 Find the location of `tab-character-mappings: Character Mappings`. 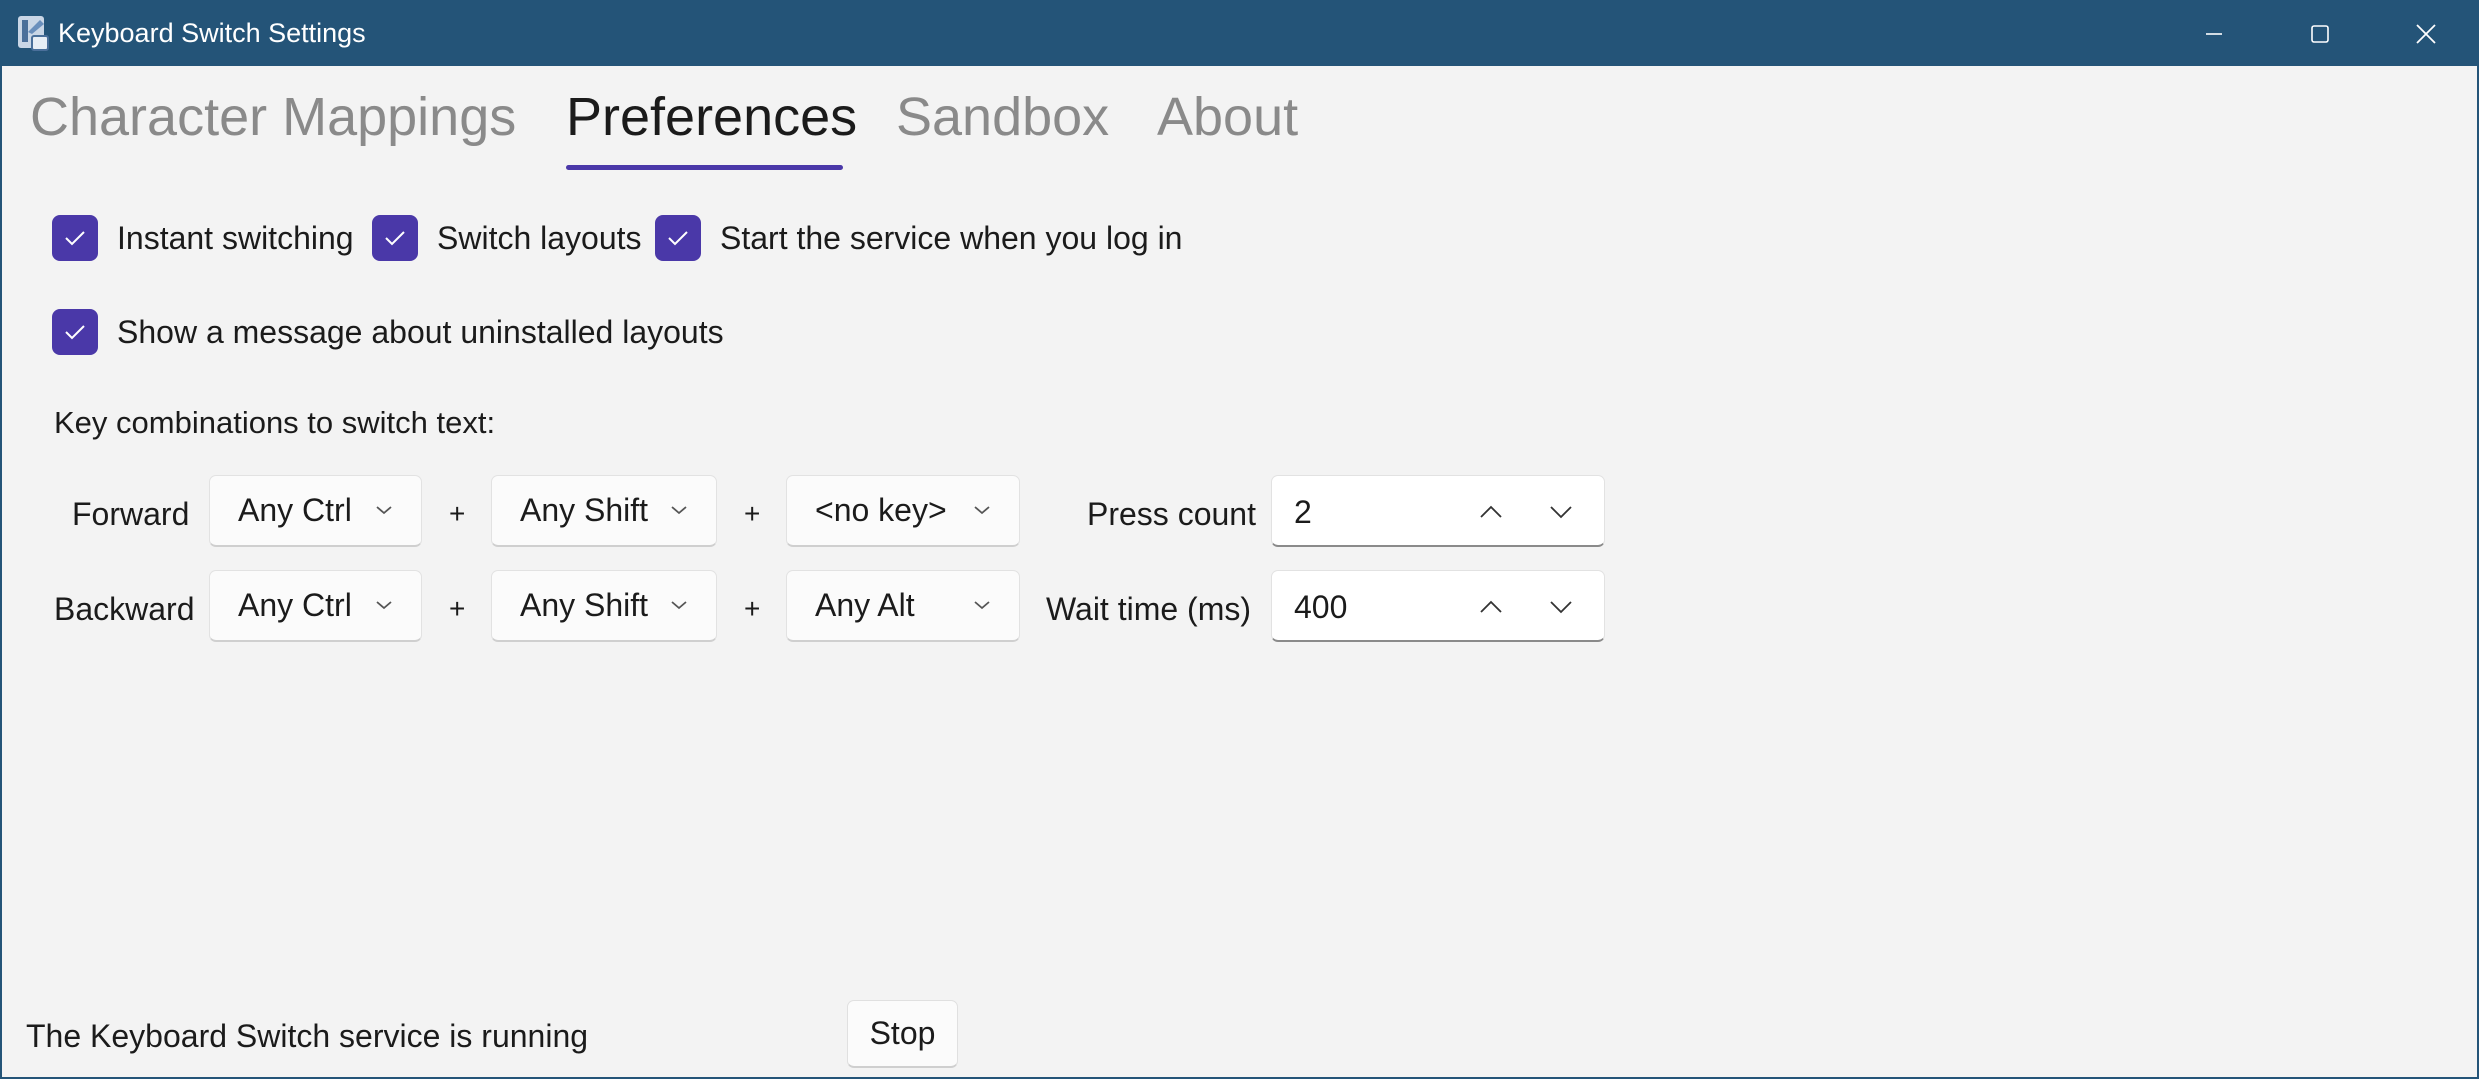

tab-character-mappings: Character Mappings is located at coordinates (273, 117).